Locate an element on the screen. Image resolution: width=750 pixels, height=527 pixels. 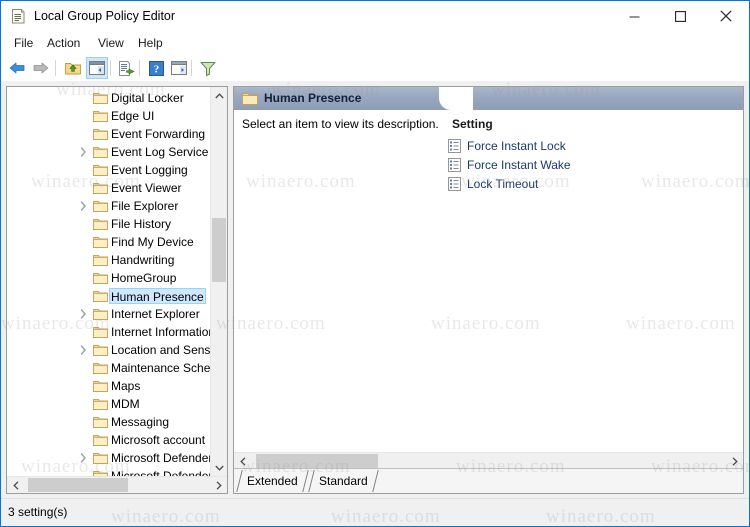
tree-item-label: Microsoft Defender . is located at coordinates (160, 458).